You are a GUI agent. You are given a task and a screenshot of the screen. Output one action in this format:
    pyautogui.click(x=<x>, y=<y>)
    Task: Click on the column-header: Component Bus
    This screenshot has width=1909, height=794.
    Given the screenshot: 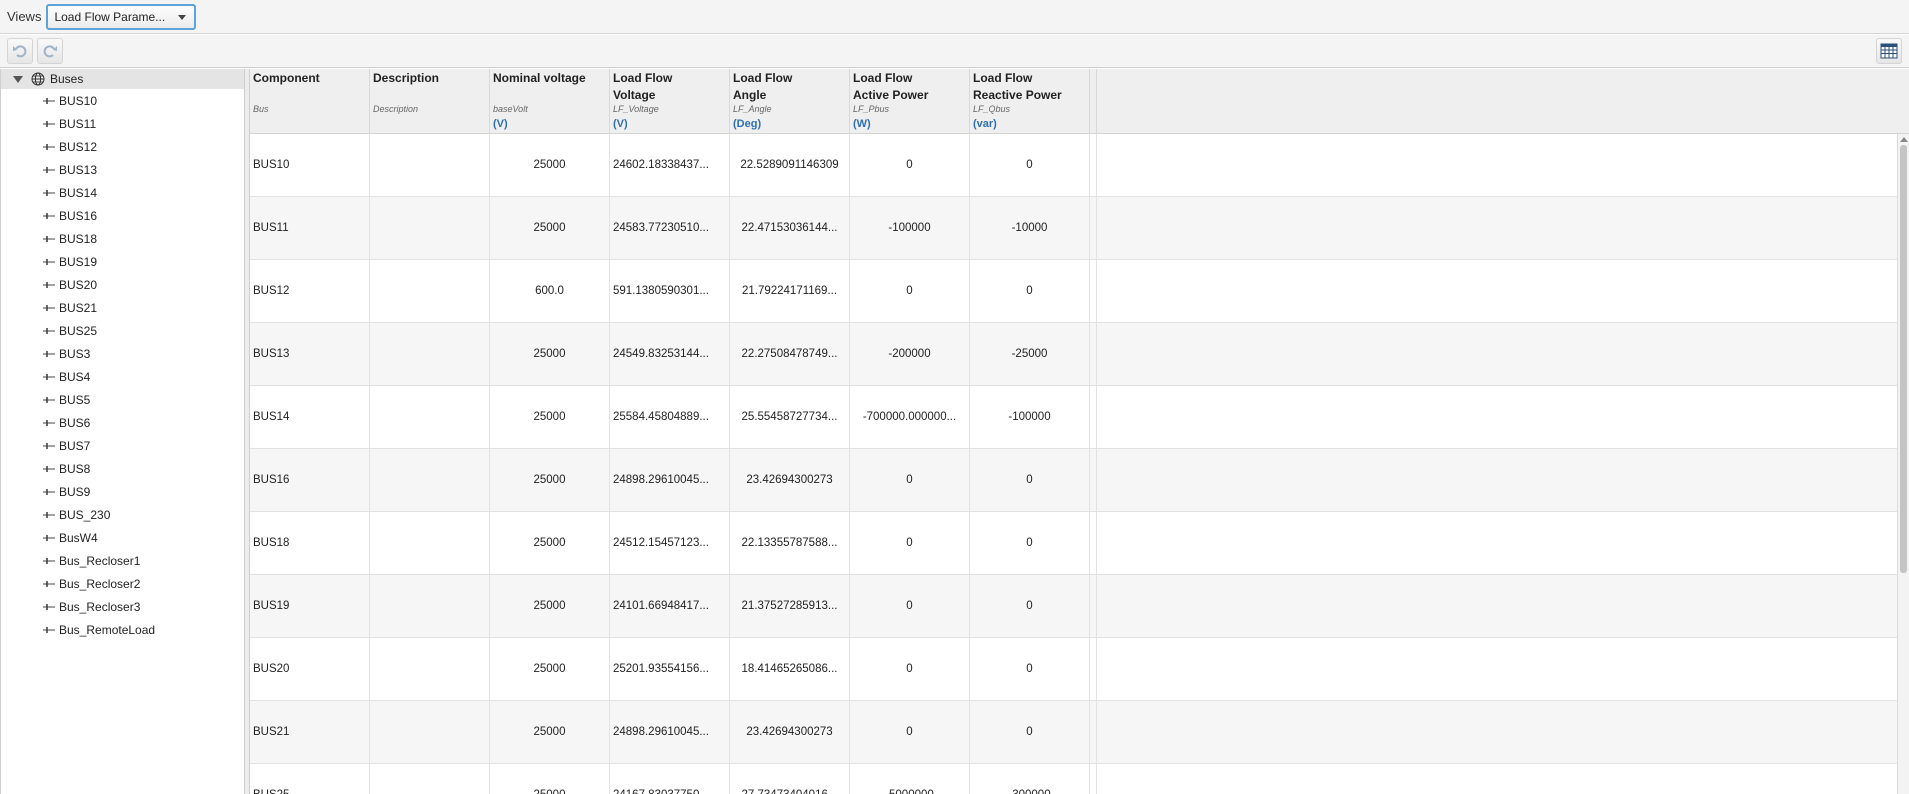 What is the action you would take?
    pyautogui.click(x=310, y=101)
    